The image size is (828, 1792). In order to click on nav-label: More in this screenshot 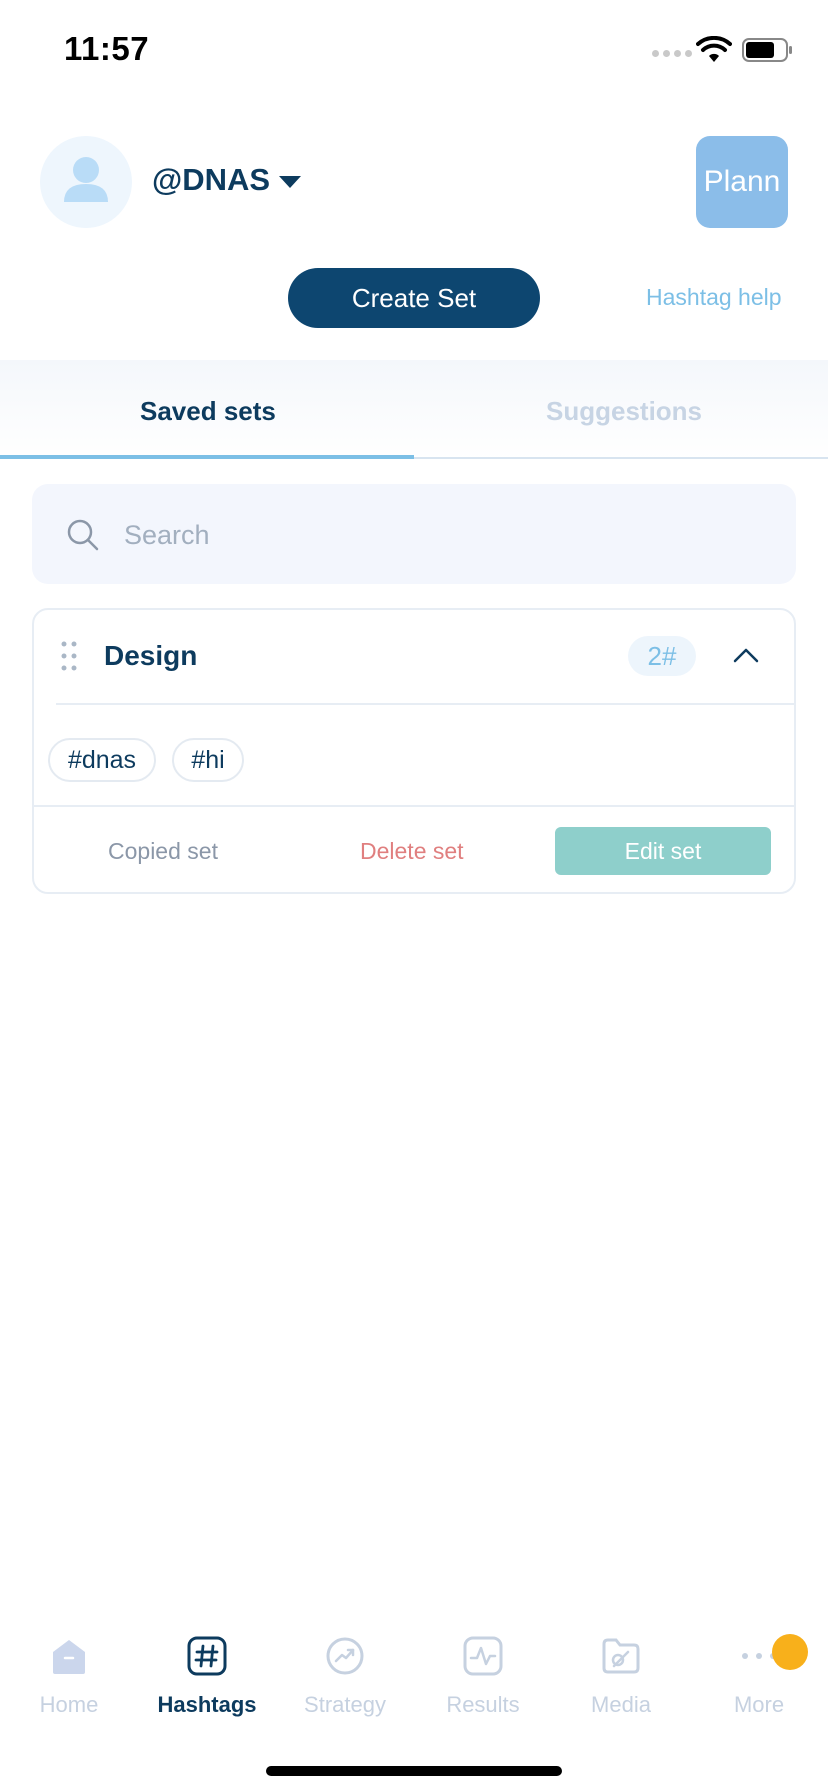, I will do `click(759, 1704)`.